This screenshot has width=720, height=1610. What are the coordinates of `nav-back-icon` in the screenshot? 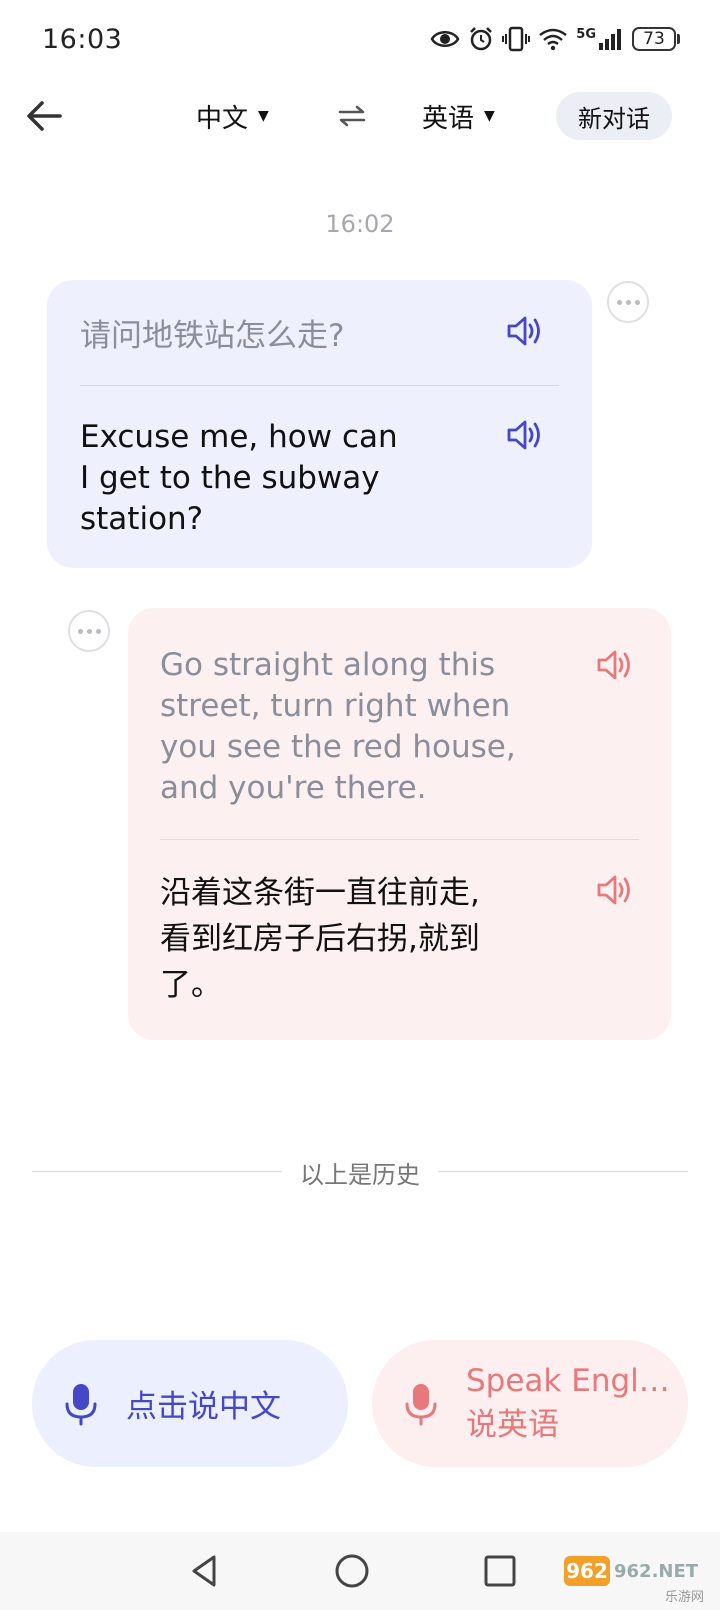 It's located at (204, 1571).